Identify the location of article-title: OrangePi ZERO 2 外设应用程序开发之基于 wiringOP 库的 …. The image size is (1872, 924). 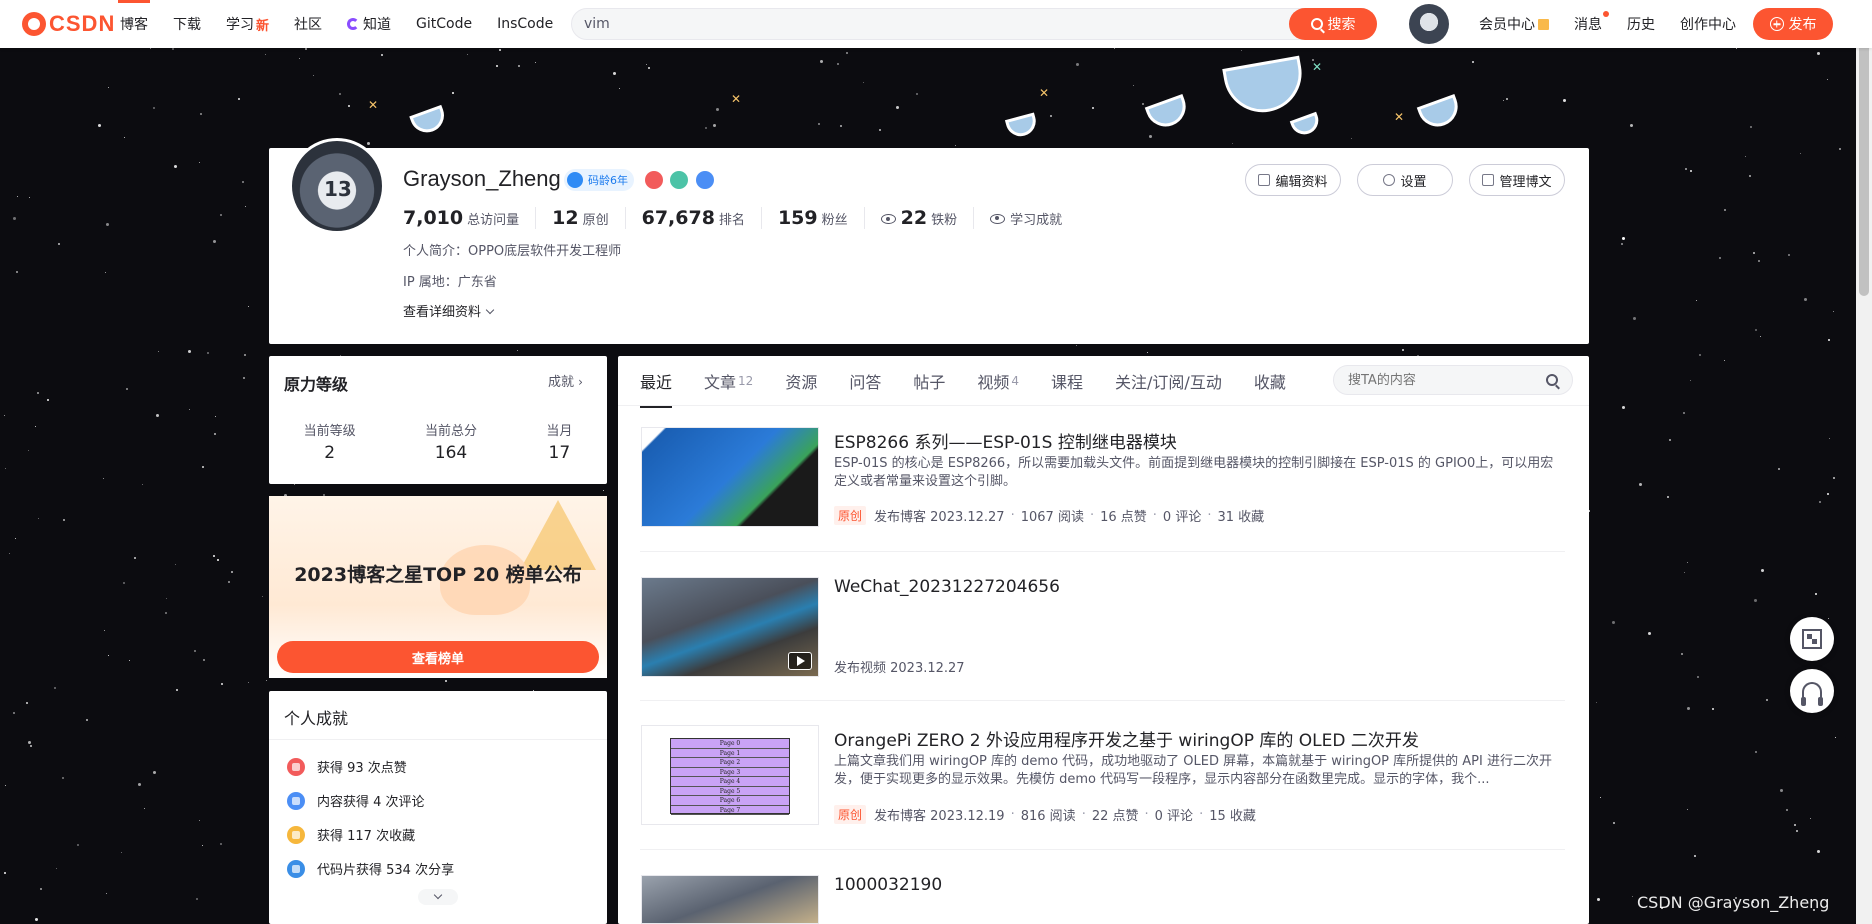
(1126, 738).